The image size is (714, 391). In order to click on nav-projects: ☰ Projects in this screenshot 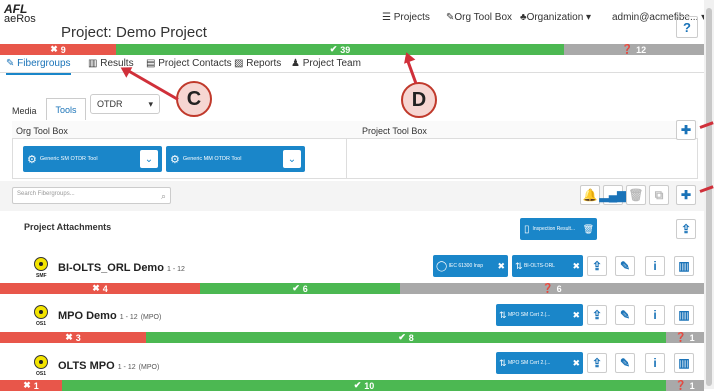, I will do `click(406, 17)`.